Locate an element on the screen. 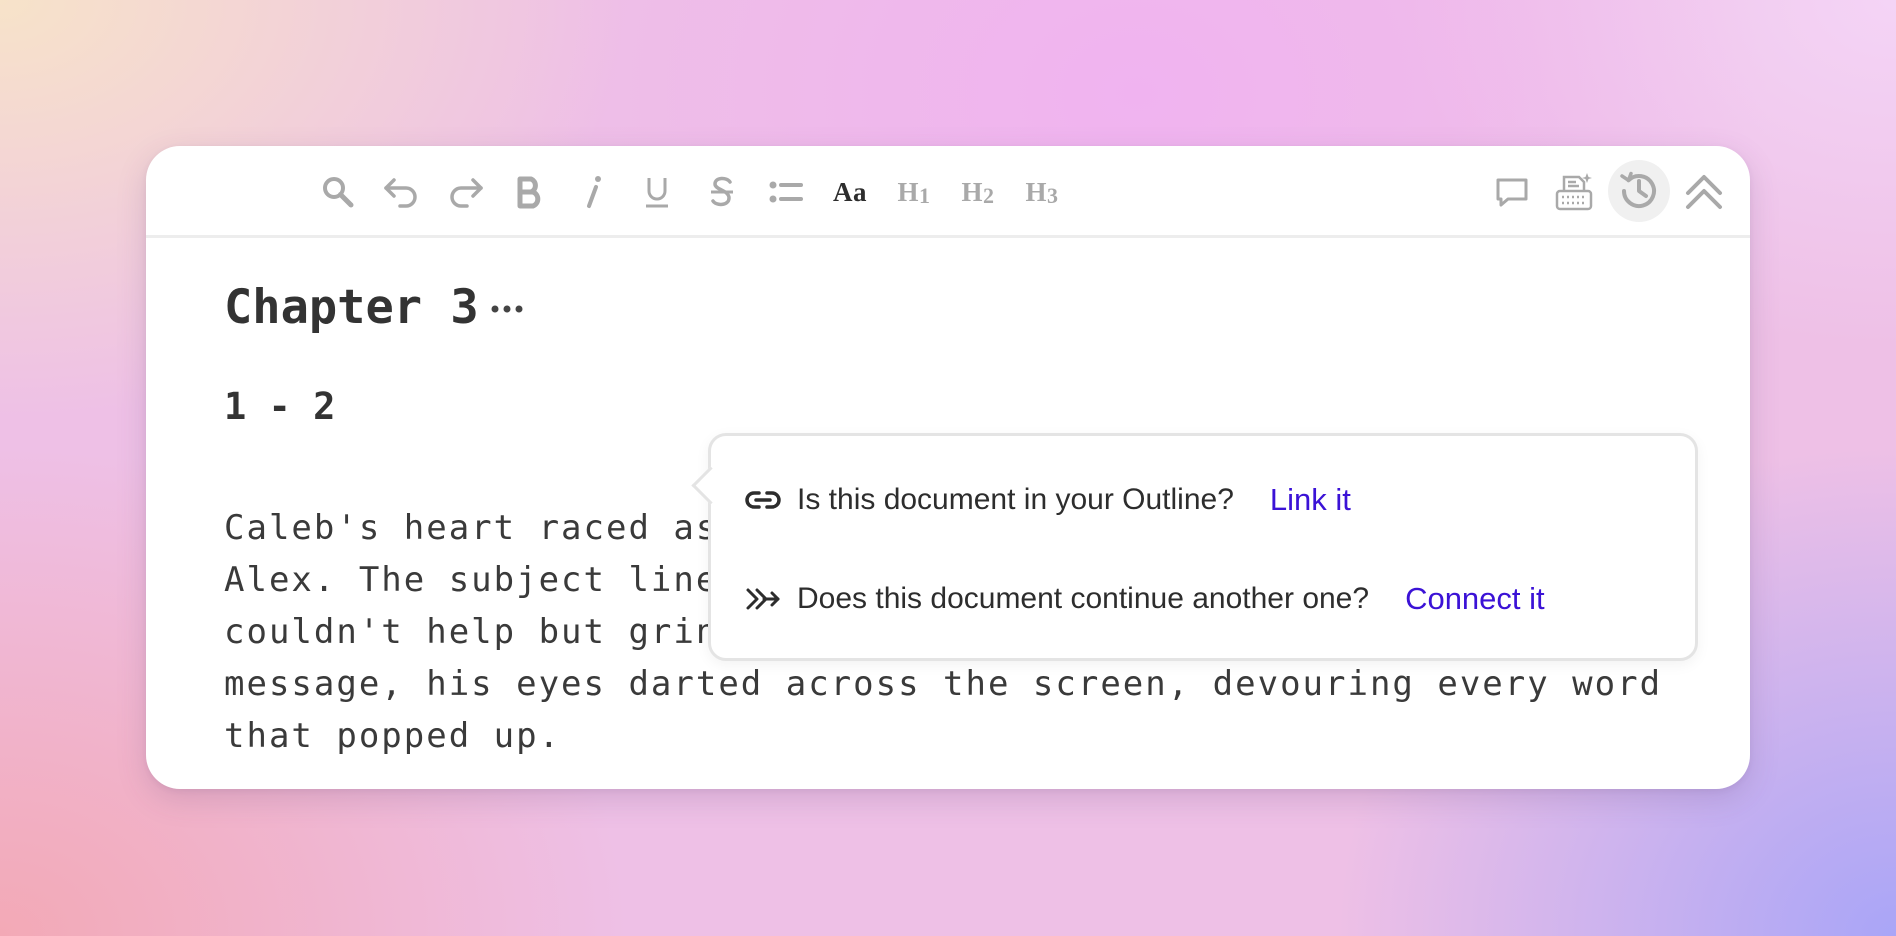 This screenshot has height=936, width=1896. collapse-icon is located at coordinates (1704, 192).